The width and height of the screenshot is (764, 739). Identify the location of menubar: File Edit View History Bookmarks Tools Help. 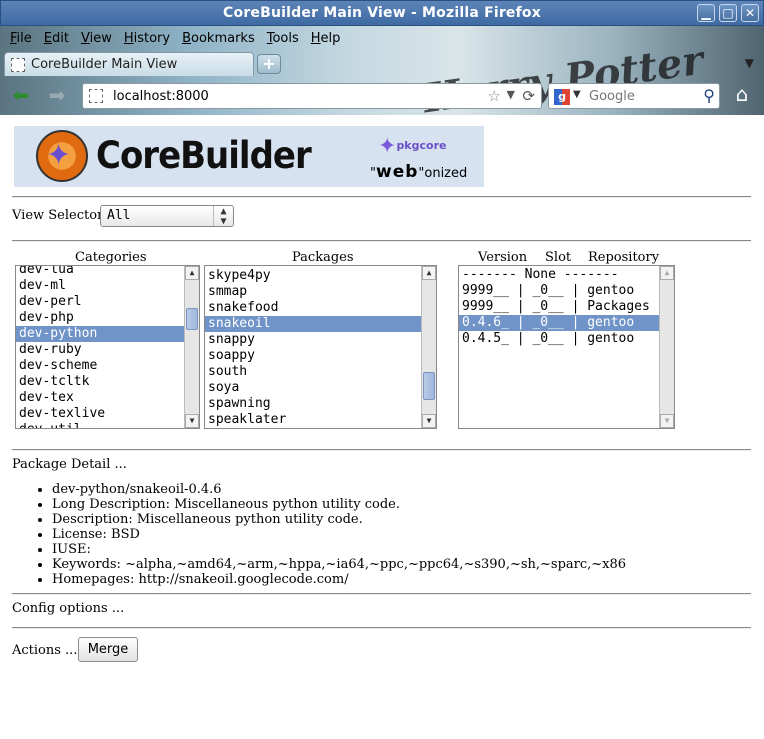
(175, 40).